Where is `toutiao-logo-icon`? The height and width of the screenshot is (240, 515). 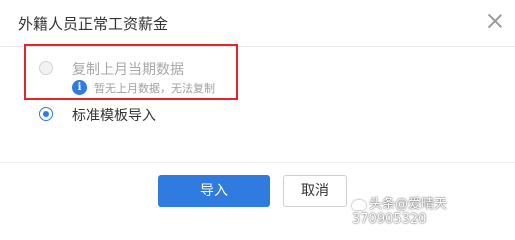
toutiao-logo-icon is located at coordinates (359, 204).